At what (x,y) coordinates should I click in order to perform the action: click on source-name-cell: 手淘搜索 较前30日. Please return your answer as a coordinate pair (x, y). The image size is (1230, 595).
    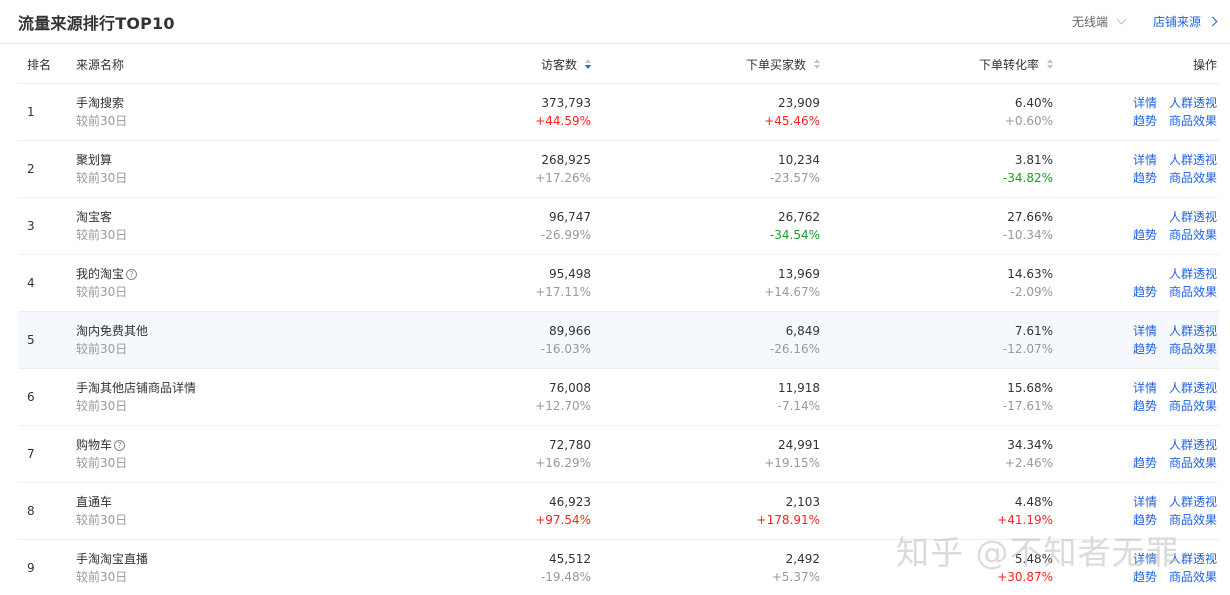
    Looking at the image, I should click on (226, 112).